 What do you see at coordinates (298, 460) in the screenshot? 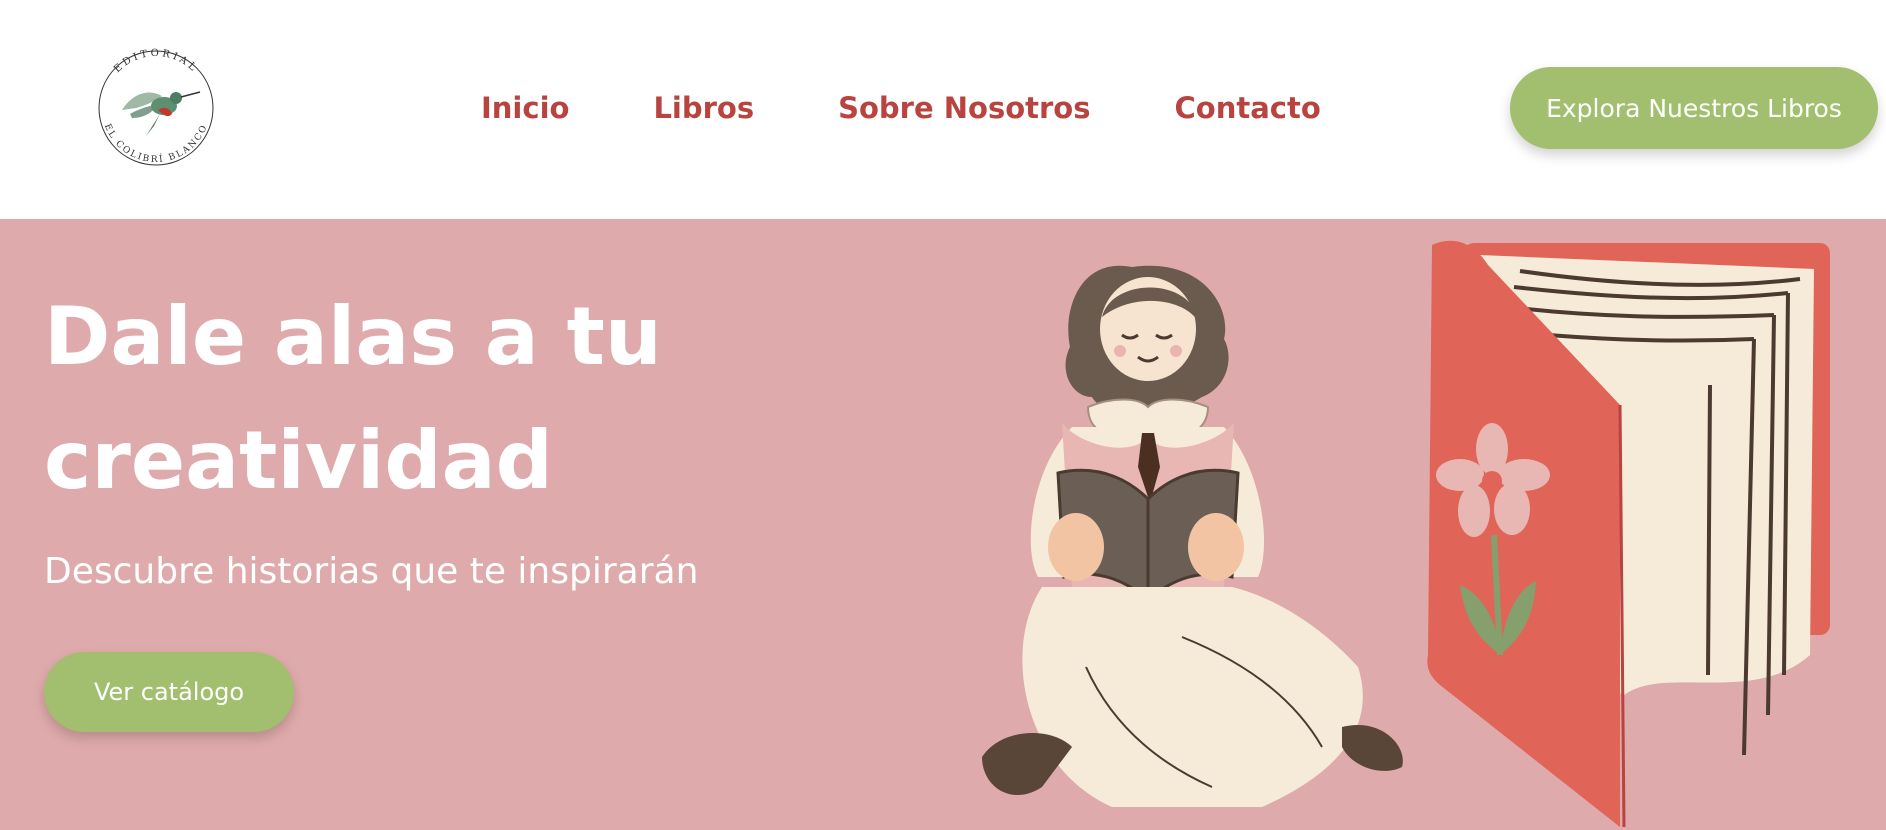
I see `hero-title-line-2: creatividad` at bounding box center [298, 460].